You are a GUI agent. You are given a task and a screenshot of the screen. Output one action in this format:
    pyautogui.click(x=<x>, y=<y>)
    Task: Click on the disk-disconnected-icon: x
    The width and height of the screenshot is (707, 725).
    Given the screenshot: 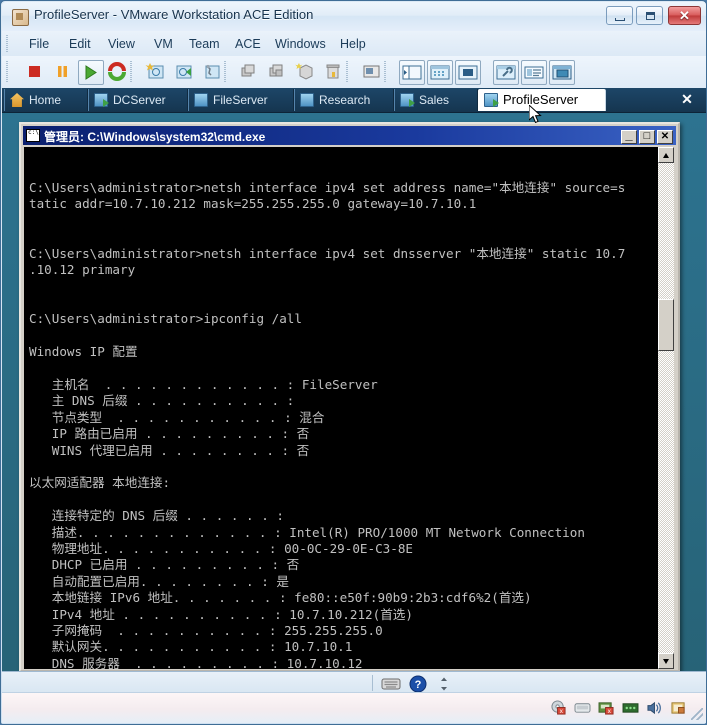 What is the action you would take?
    pyautogui.click(x=606, y=708)
    